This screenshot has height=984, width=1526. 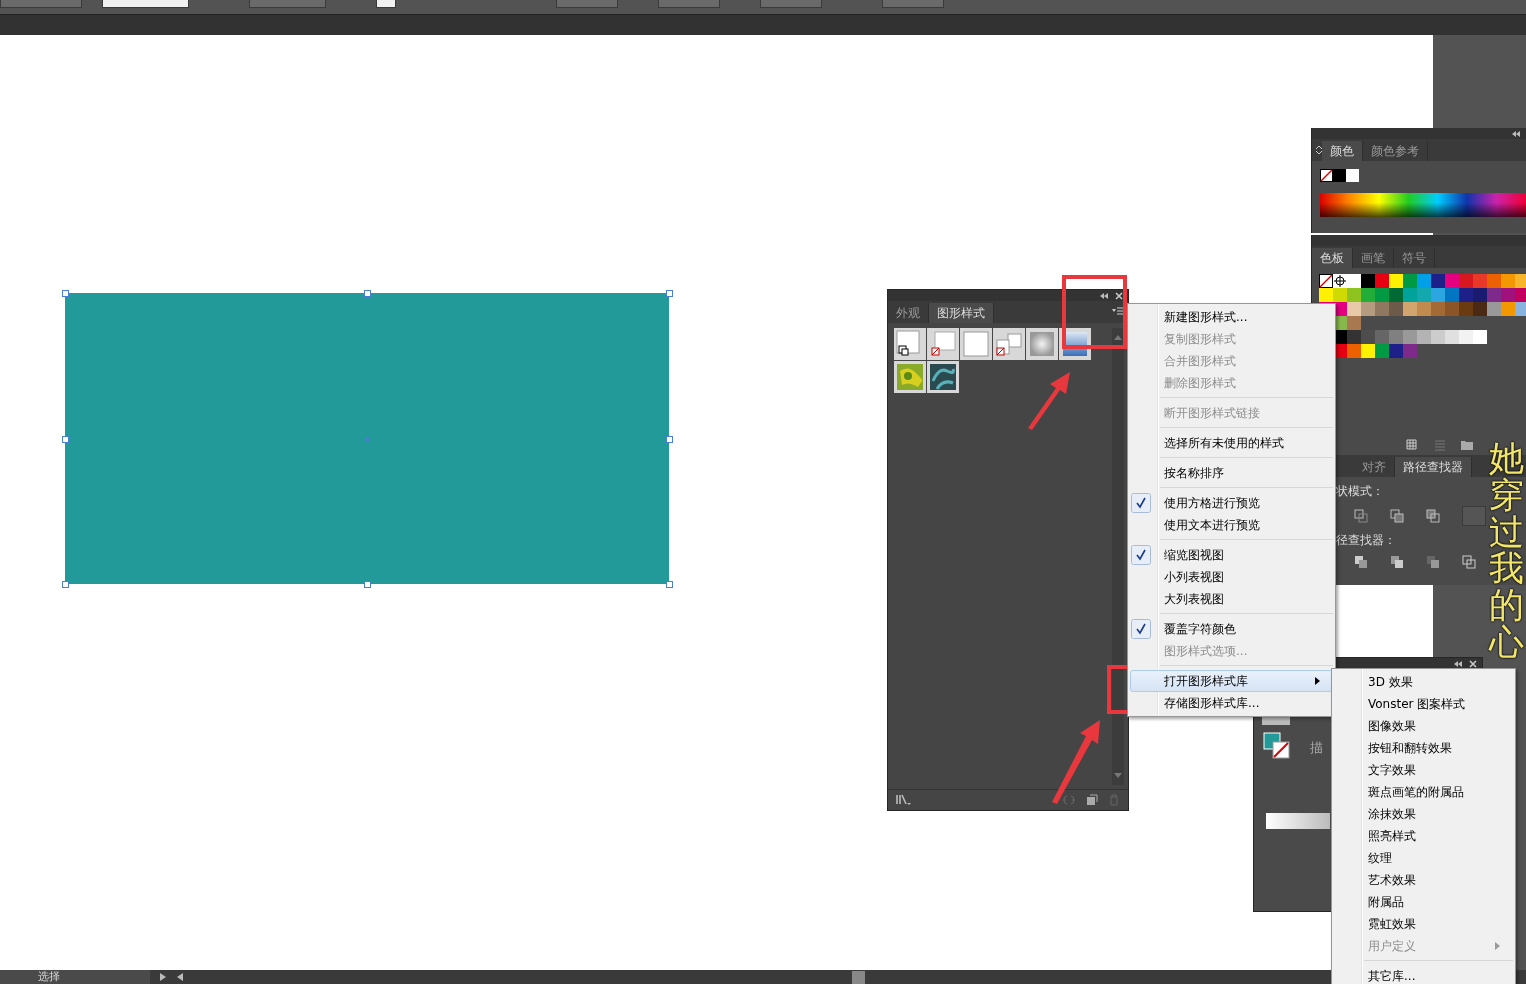 What do you see at coordinates (1423, 748) in the screenshot?
I see `menu-item: 按钮和翻转效果` at bounding box center [1423, 748].